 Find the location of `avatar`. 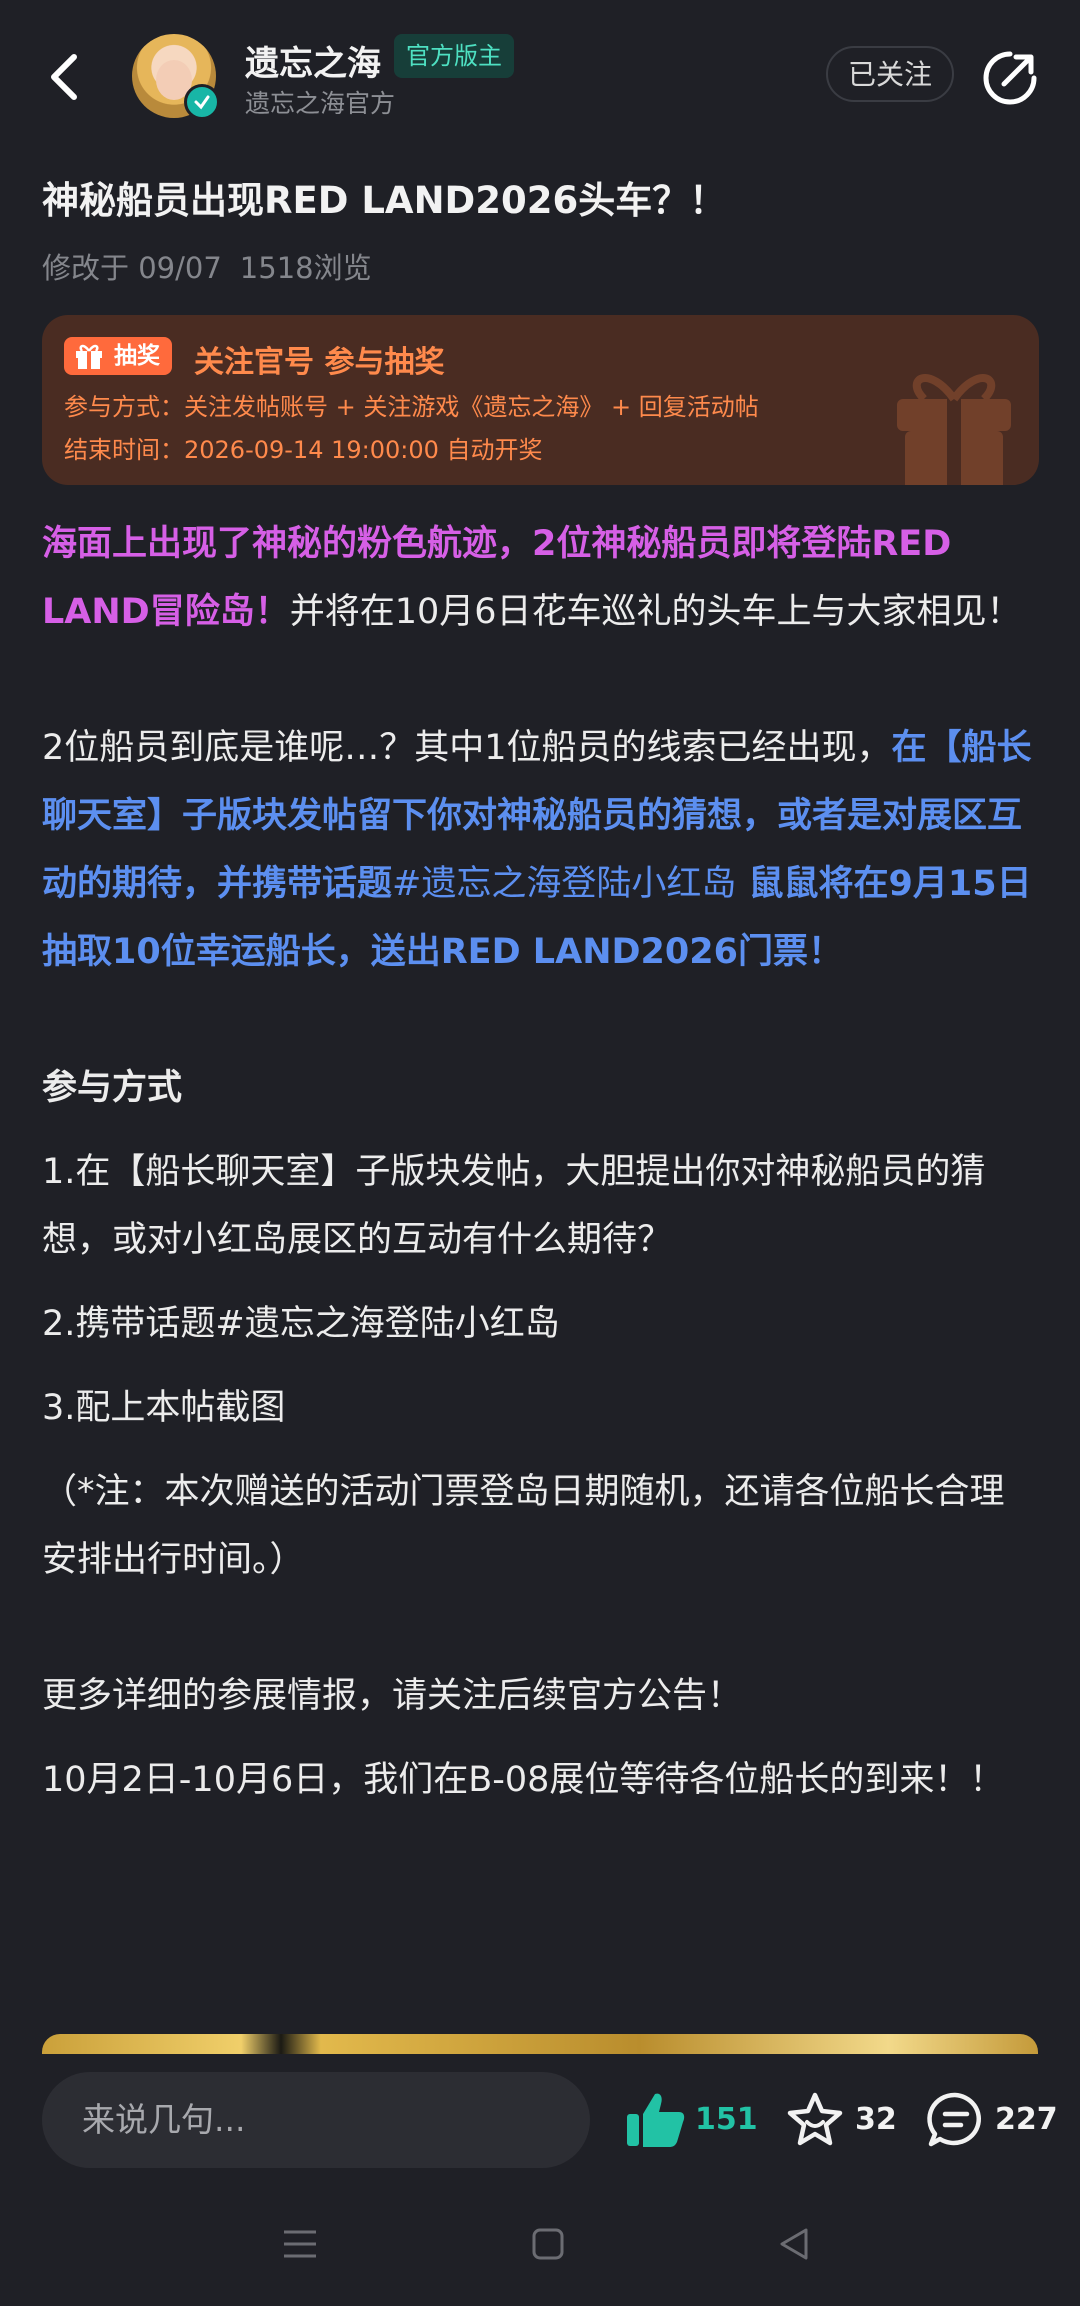

avatar is located at coordinates (176, 77).